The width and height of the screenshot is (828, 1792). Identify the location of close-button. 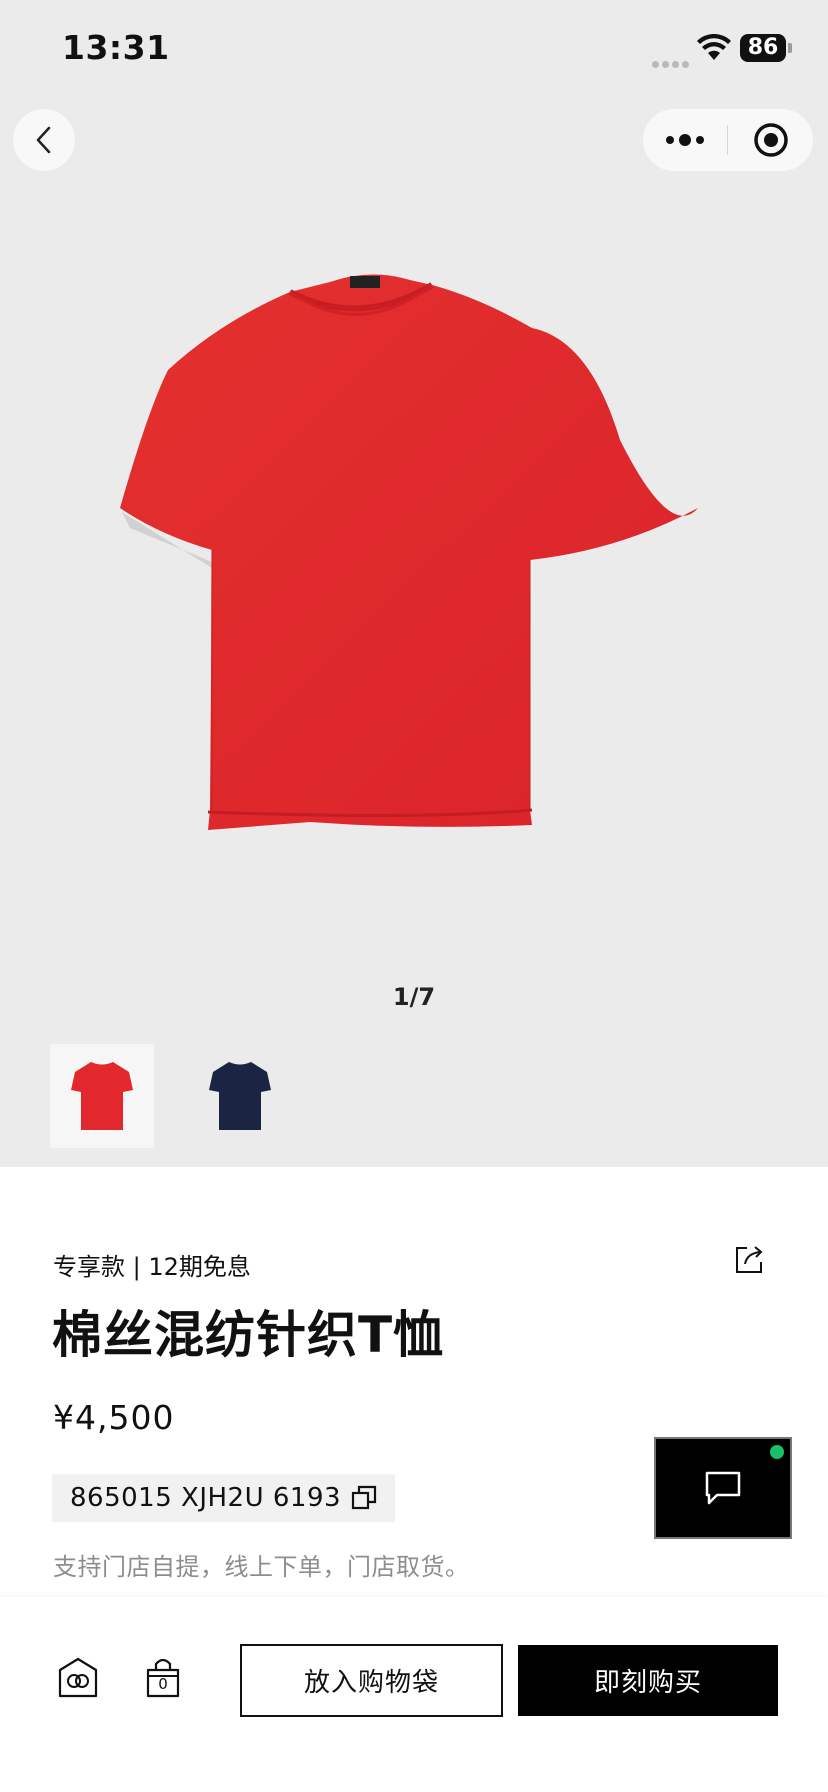
(770, 140).